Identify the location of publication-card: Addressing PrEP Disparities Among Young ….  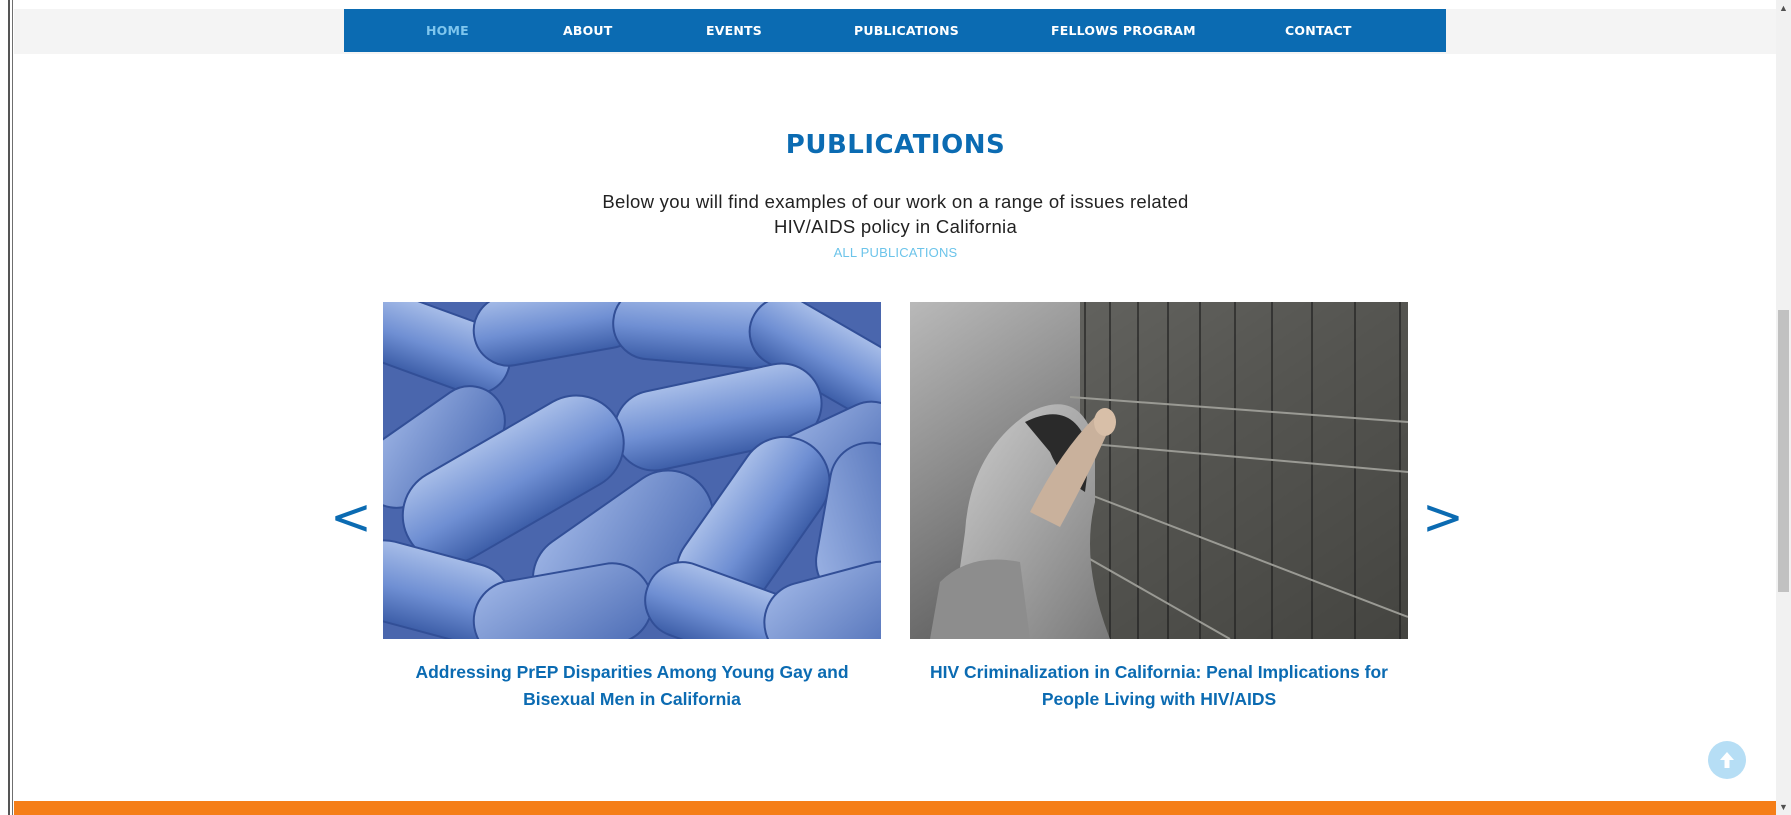
(632, 507).